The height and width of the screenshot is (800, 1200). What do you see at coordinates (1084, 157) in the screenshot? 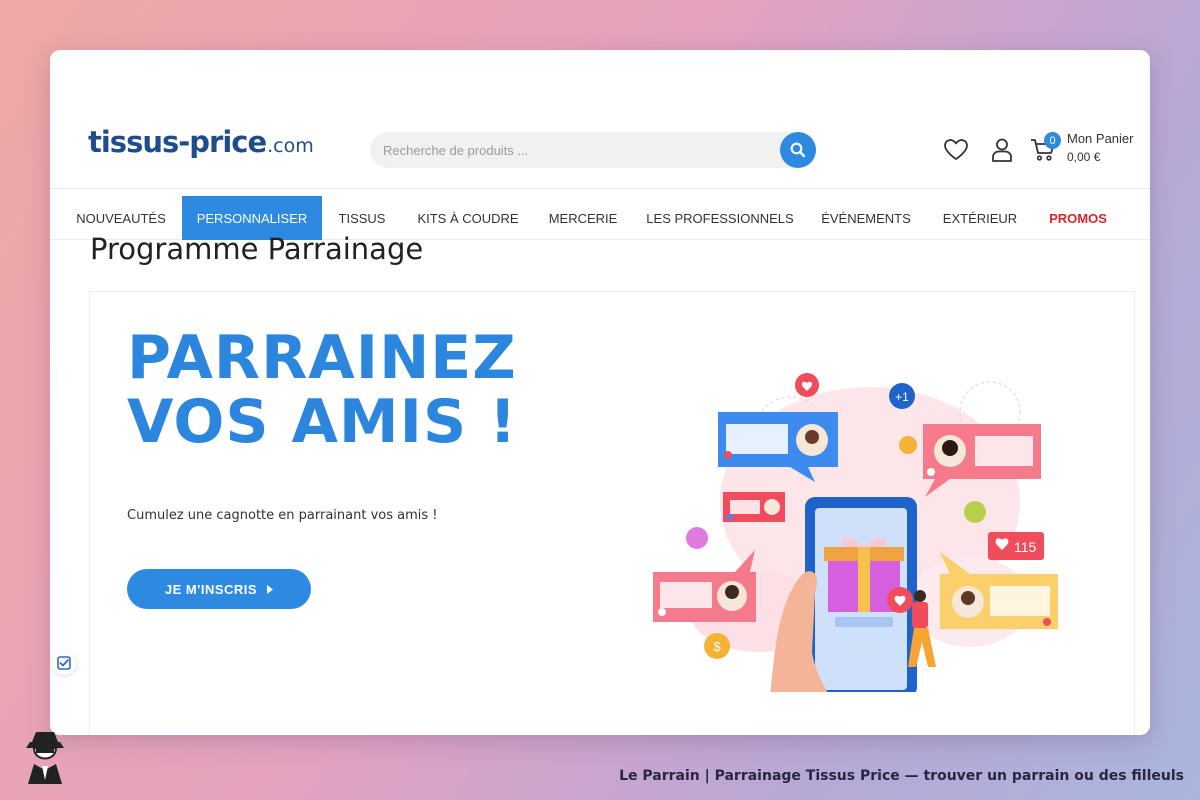
I see `cart-total: 0,00 €` at bounding box center [1084, 157].